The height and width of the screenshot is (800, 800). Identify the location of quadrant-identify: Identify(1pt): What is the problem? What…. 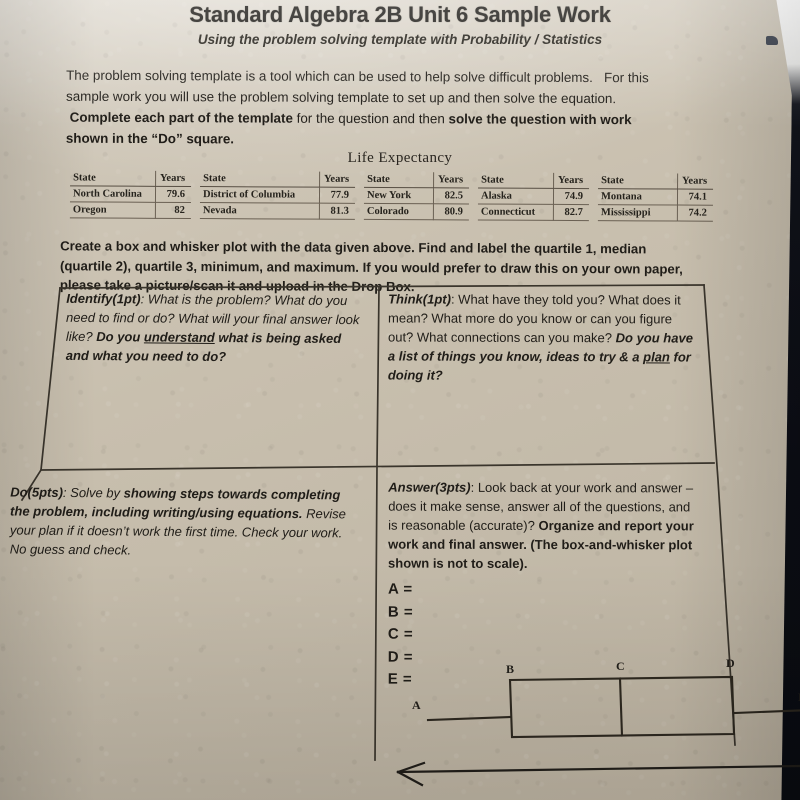
(212, 327).